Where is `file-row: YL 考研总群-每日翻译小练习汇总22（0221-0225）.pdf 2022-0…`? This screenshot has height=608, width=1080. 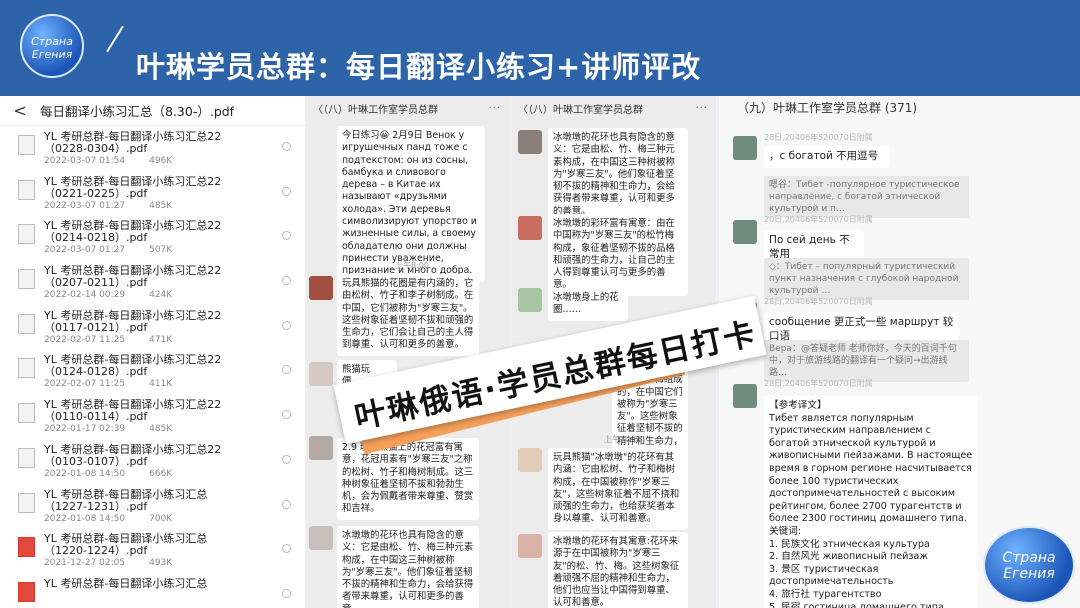 file-row: YL 考研总群-每日翻译小练习汇总22（0221-0225）.pdf 2022-0… is located at coordinates (161, 193).